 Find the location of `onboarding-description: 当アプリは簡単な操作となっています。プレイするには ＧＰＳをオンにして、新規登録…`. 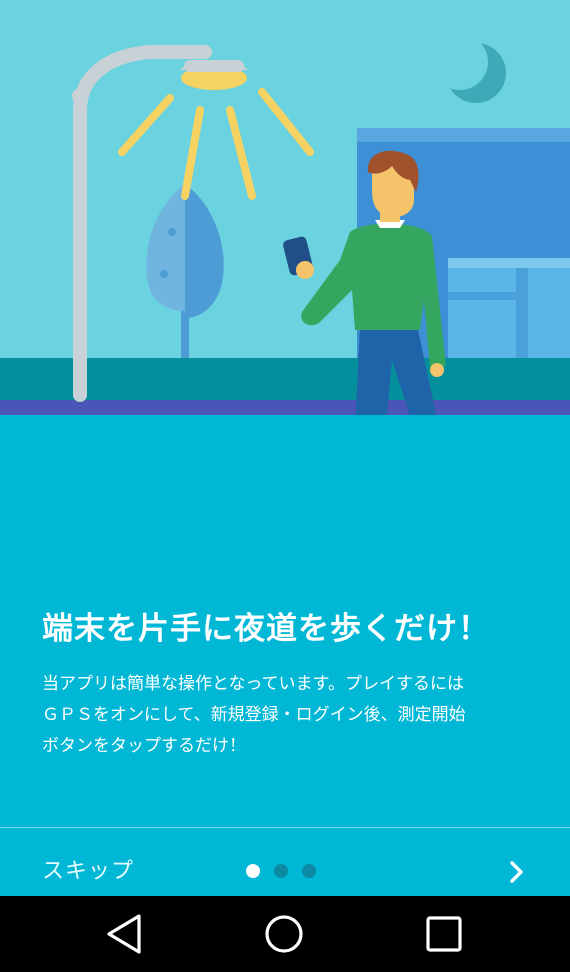

onboarding-description: 当アプリは簡単な操作となっています。プレイするには ＧＰＳをオンにして、新規登録… is located at coordinates (292, 715).